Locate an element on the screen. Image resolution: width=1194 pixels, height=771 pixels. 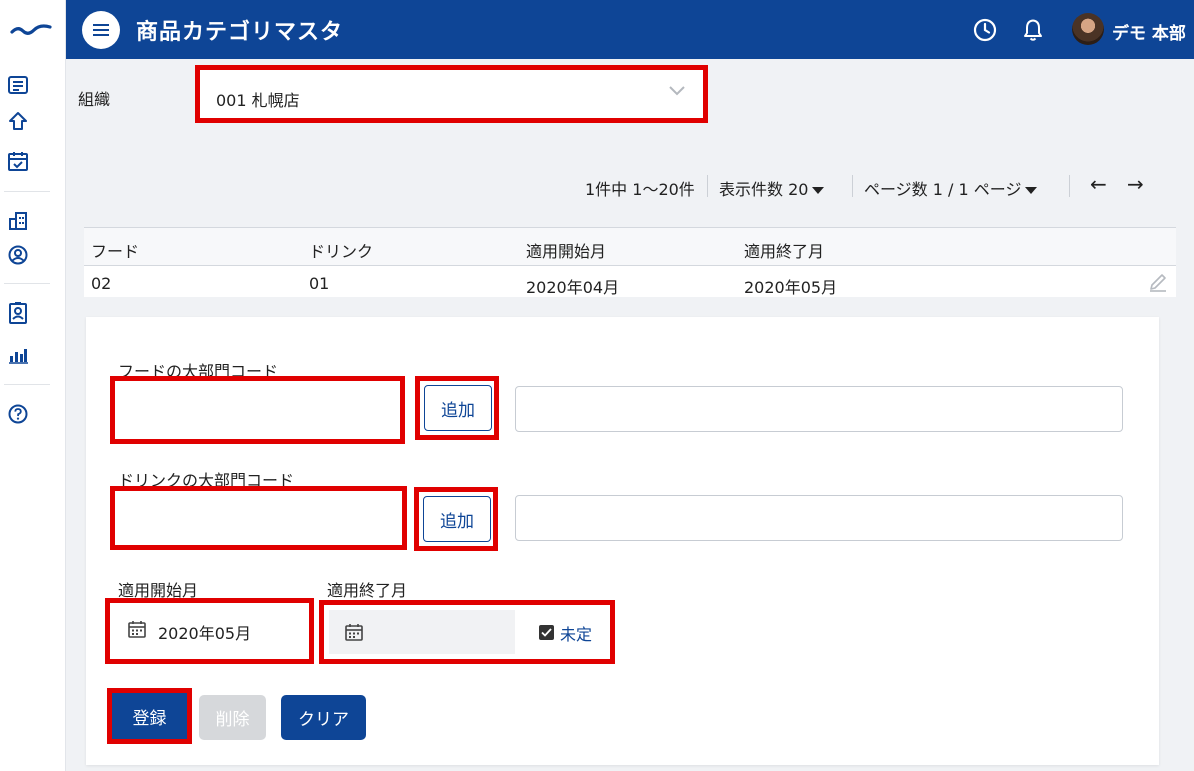
logo-icon is located at coordinates (31, 29).